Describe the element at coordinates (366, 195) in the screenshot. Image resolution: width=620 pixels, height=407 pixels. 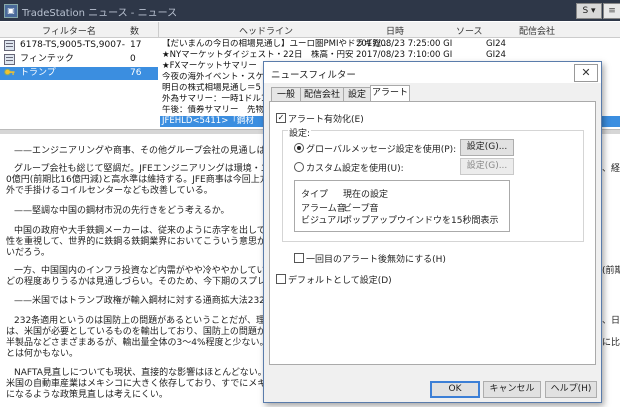
I see `table-value: 現在の設定` at that location.